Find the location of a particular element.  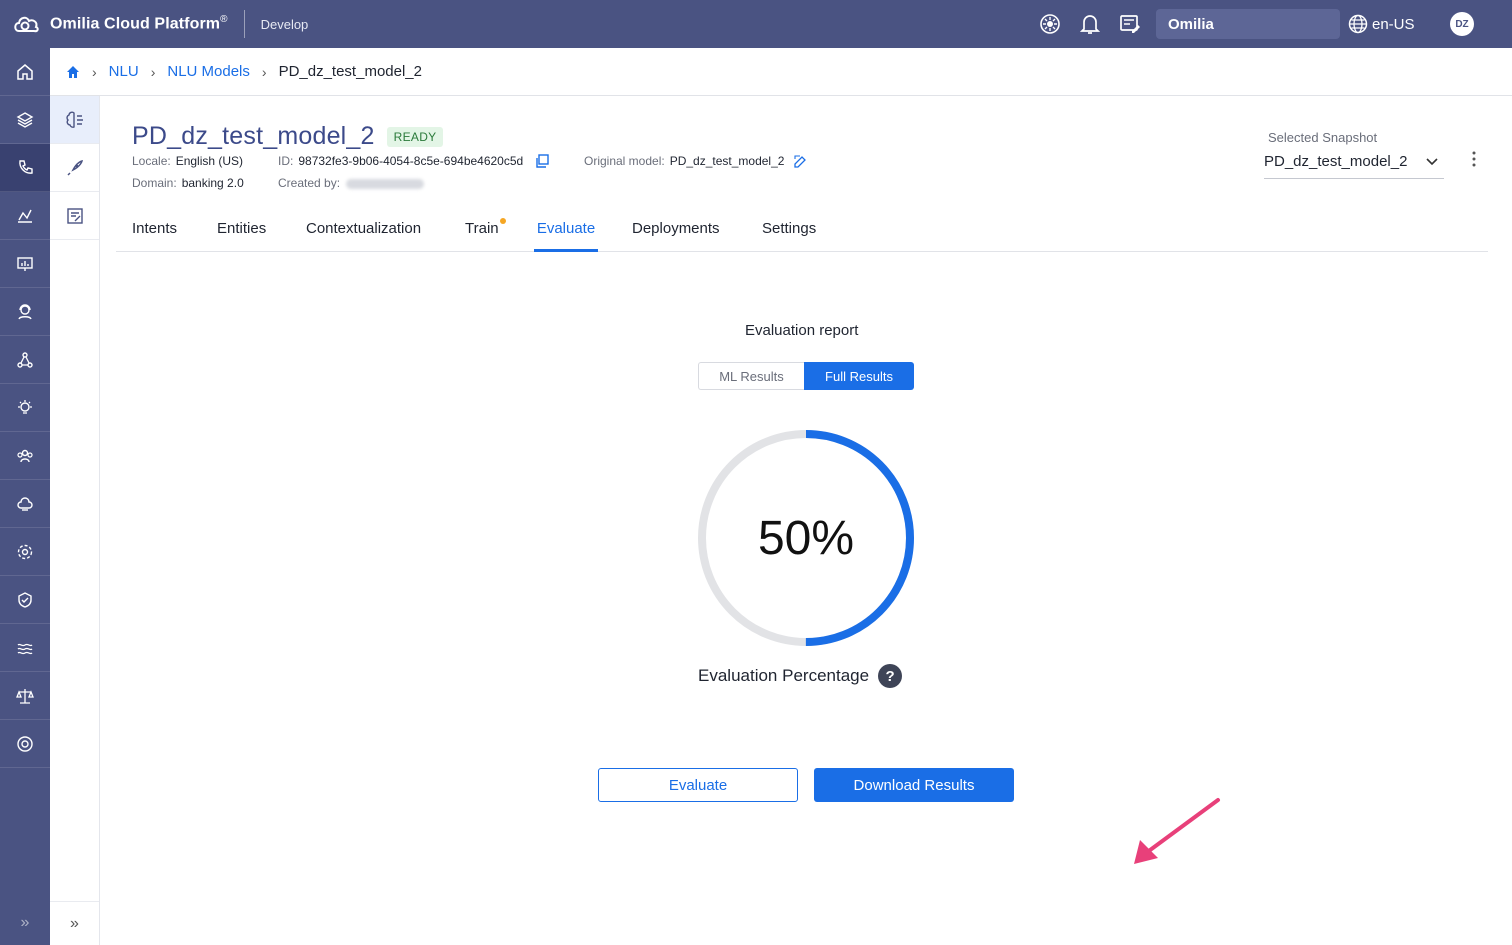

release-notes-icon is located at coordinates (1130, 24).